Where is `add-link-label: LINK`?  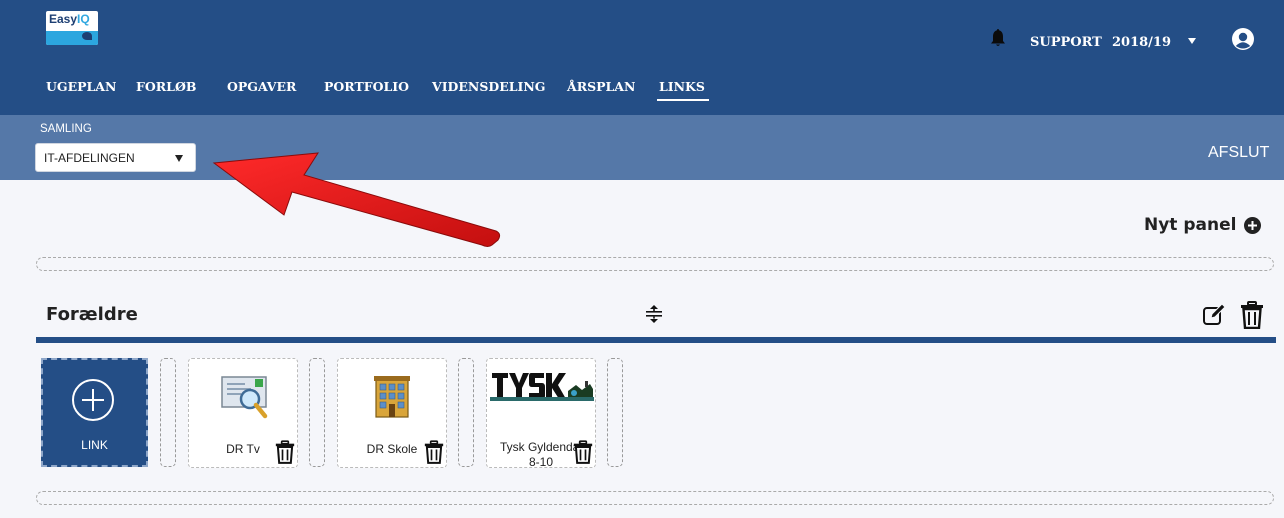 add-link-label: LINK is located at coordinates (94, 445).